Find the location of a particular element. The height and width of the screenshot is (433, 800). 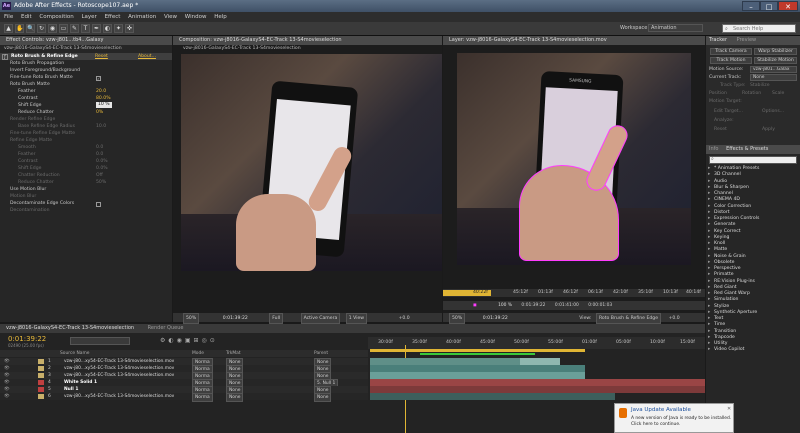

param-row: Use Motion Blur is located at coordinates (28, 190).